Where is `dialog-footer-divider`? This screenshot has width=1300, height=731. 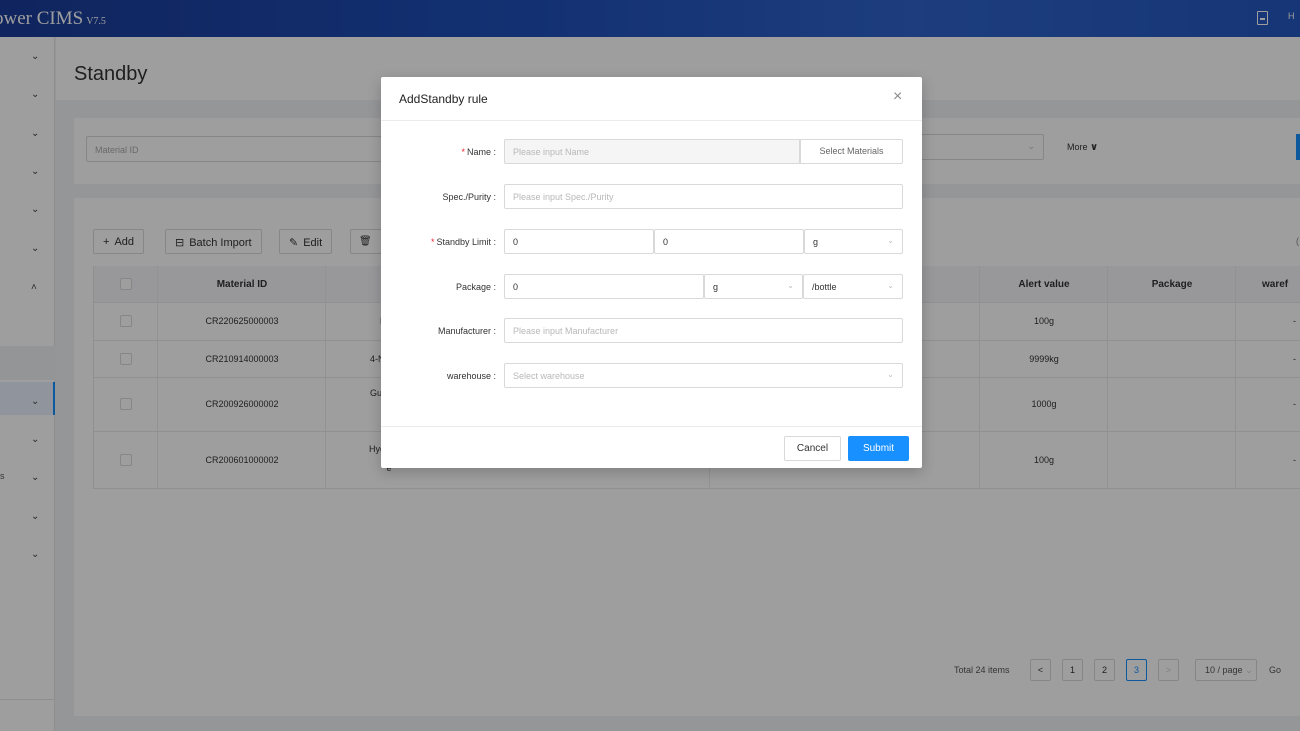 dialog-footer-divider is located at coordinates (651, 426).